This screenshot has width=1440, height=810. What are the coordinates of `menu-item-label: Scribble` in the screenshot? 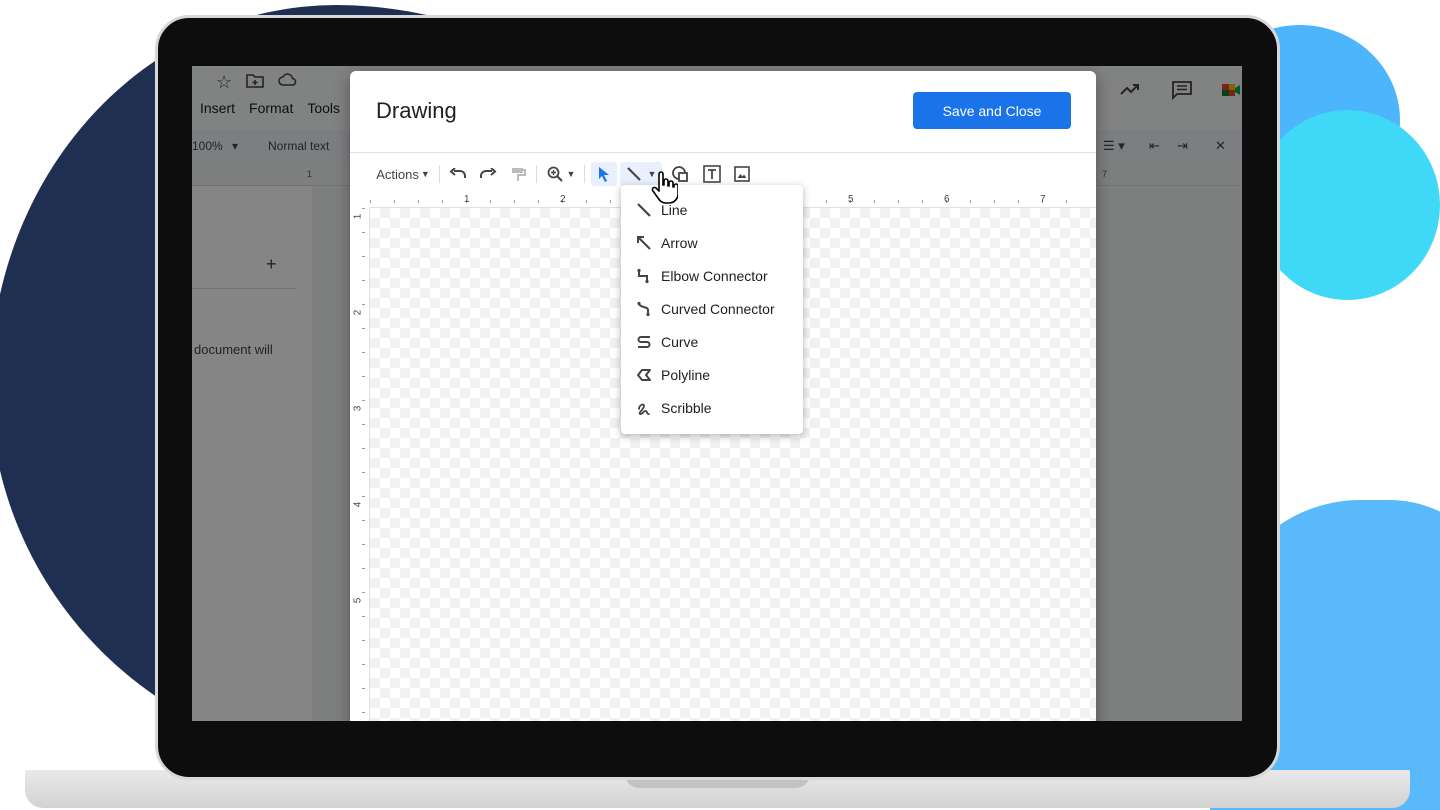 It's located at (686, 407).